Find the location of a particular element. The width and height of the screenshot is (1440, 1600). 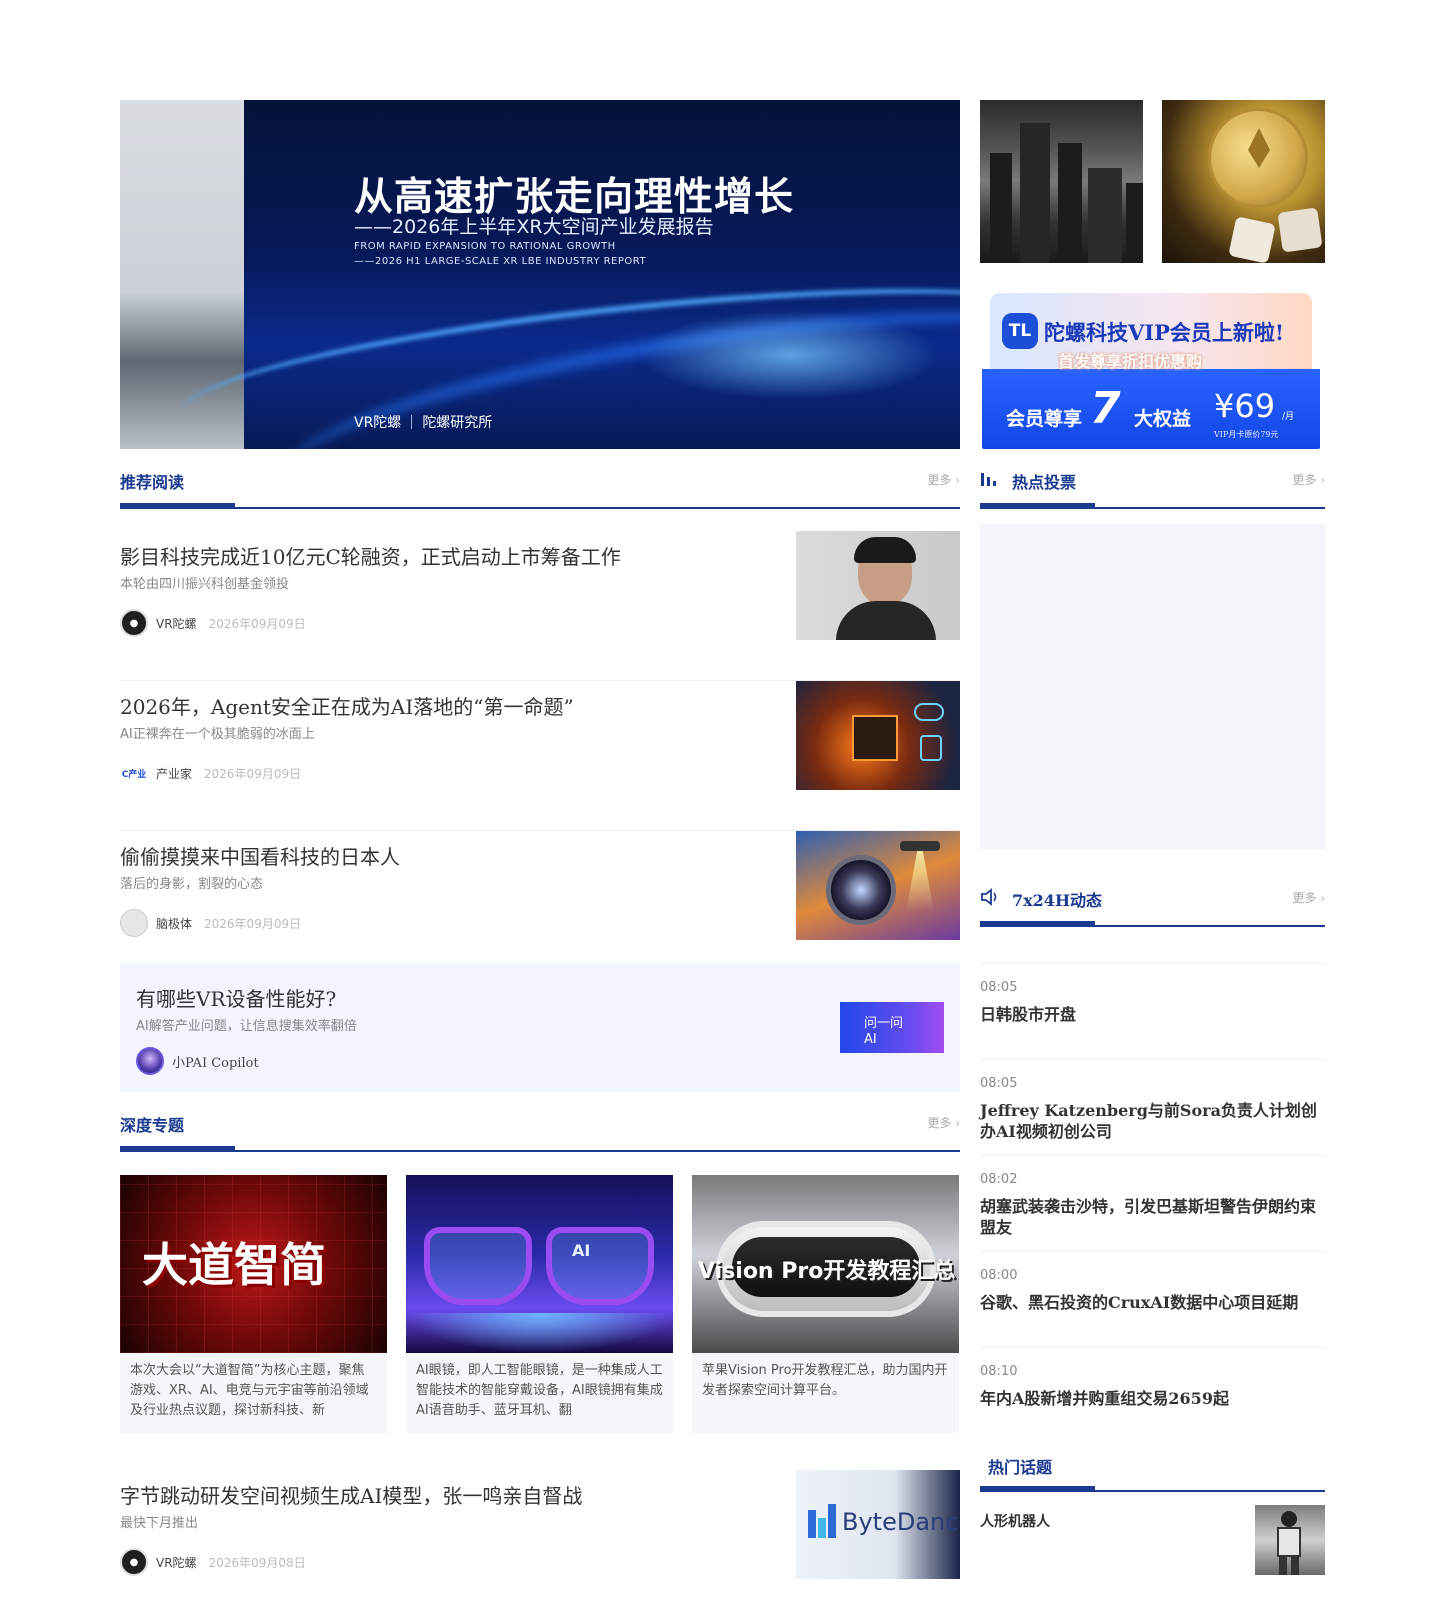

article-subtitle: 落后的身影，割裂的心态 is located at coordinates (192, 884).